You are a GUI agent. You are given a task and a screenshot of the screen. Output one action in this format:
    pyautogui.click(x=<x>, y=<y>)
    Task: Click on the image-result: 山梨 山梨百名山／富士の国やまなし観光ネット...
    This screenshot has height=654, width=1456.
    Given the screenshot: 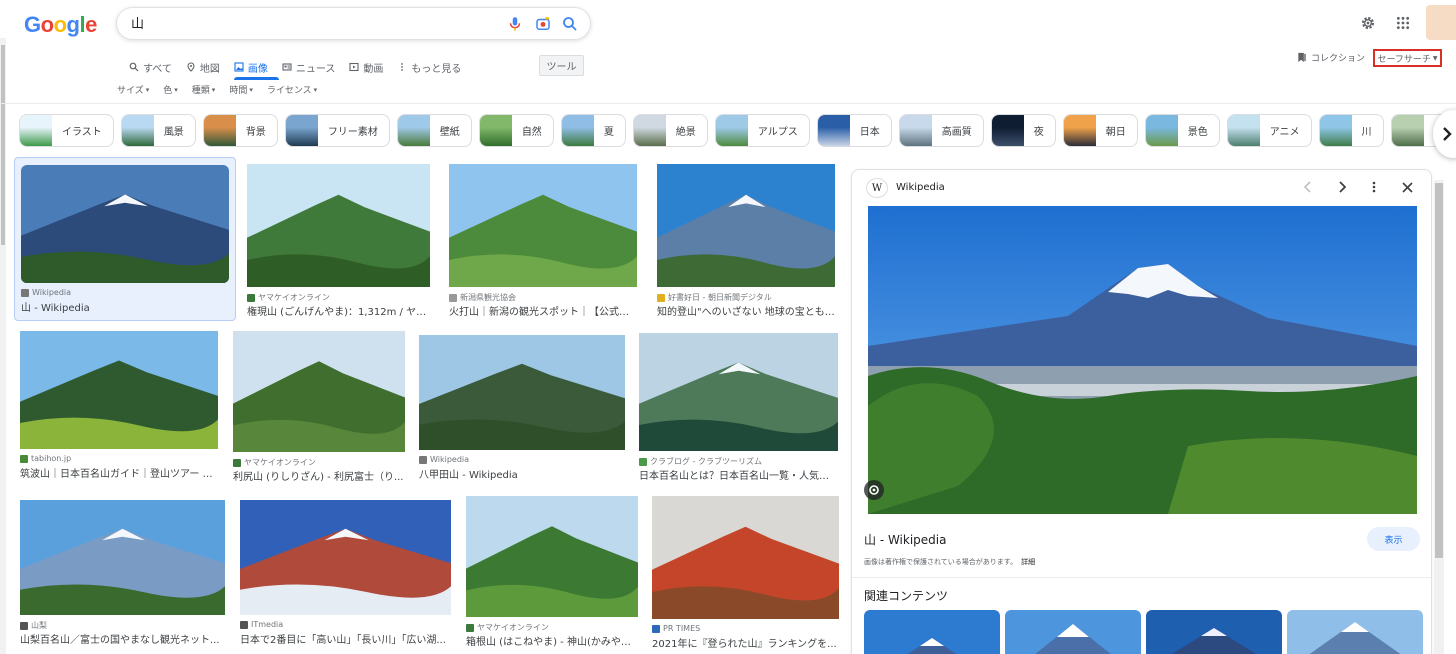 What is the action you would take?
    pyautogui.click(x=122, y=575)
    